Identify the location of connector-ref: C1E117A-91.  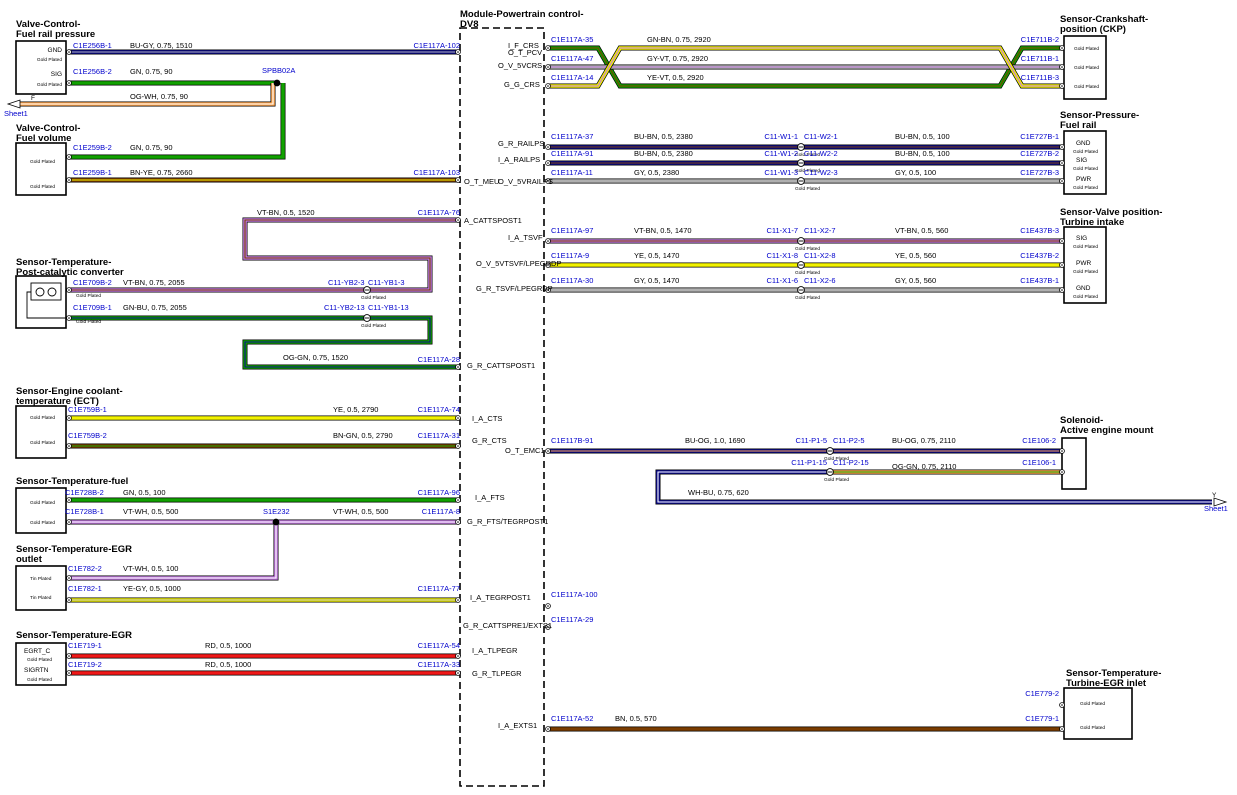
(572, 153).